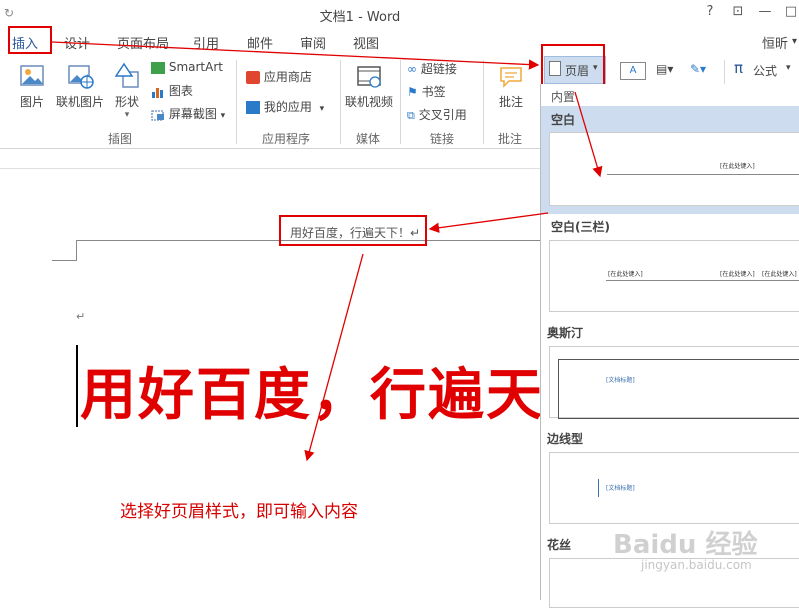 Image resolution: width=799 pixels, height=608 pixels. Describe the element at coordinates (295, 55) in the screenshot. I see `arrow-tab-to-header-button` at that location.